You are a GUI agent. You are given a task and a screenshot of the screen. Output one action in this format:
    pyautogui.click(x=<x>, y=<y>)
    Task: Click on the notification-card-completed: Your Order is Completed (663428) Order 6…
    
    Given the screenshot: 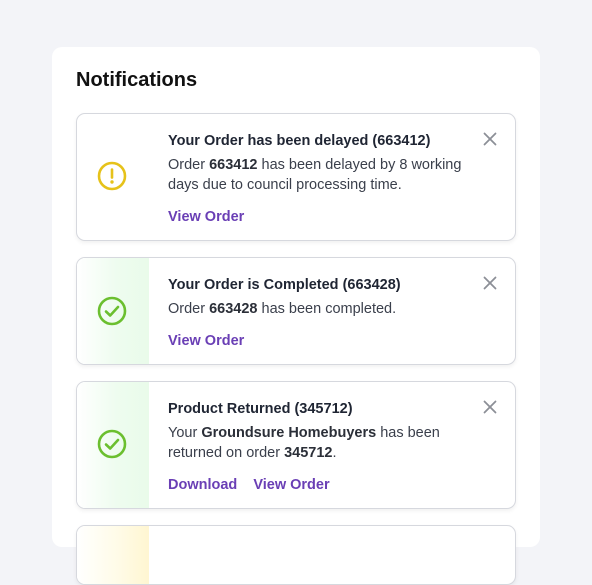 What is the action you would take?
    pyautogui.click(x=296, y=311)
    